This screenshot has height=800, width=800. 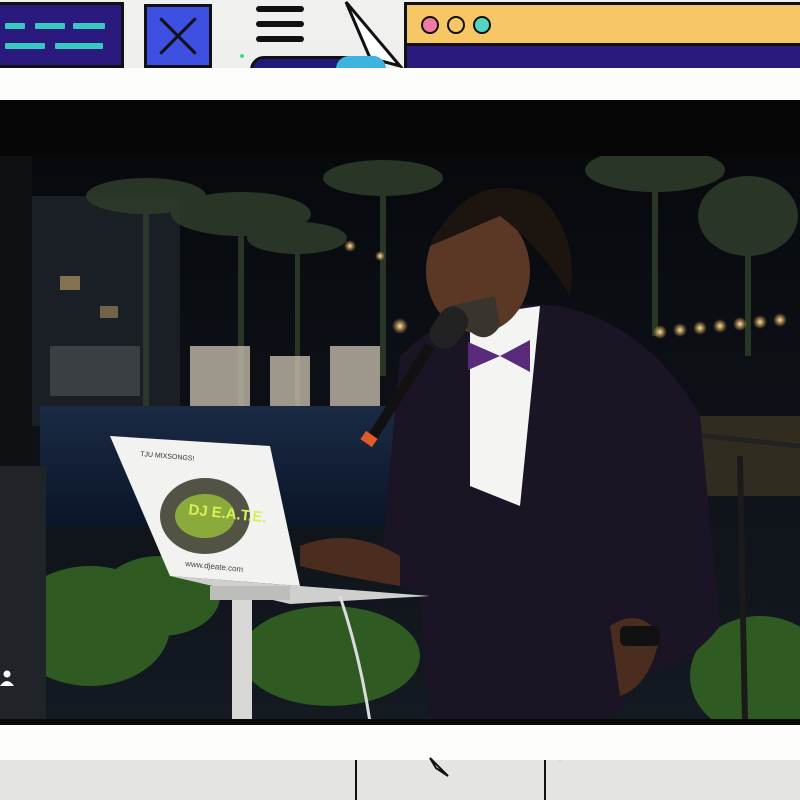 I want to click on close-window-decoration, so click(x=178, y=36).